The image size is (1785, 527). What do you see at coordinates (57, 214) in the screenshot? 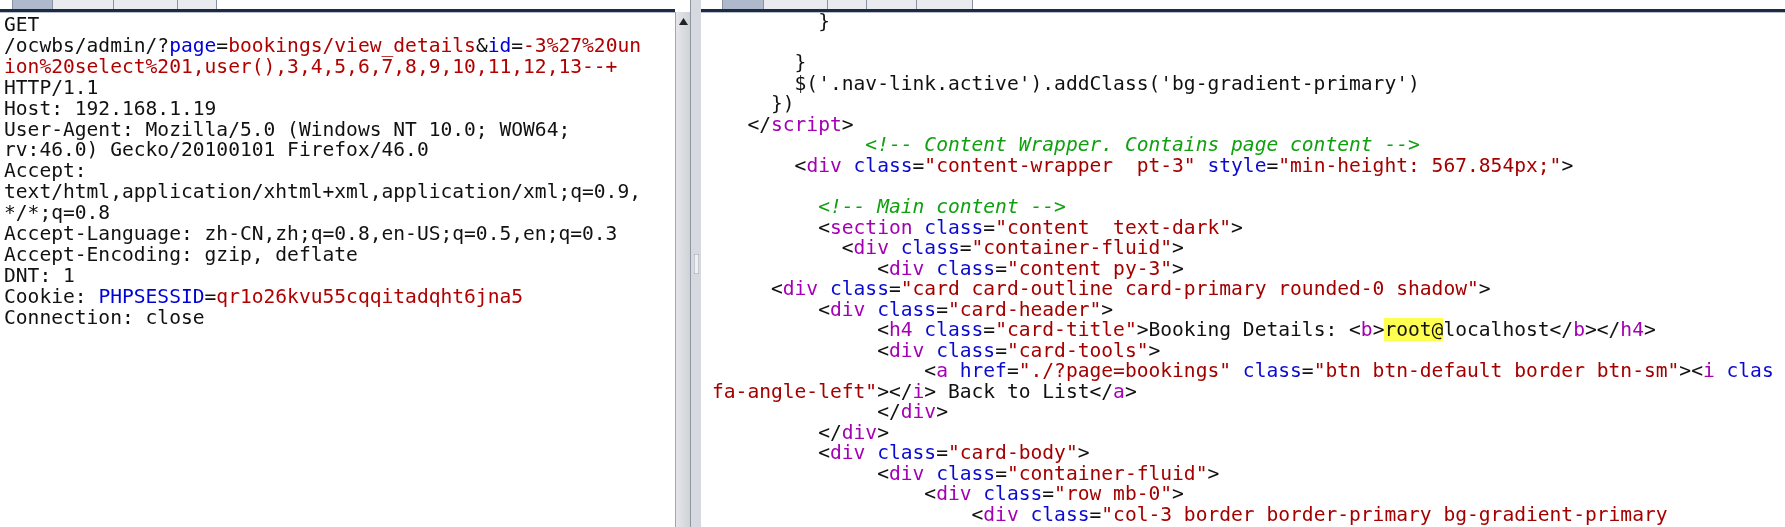
I see `code-line: */*;q=0.8` at bounding box center [57, 214].